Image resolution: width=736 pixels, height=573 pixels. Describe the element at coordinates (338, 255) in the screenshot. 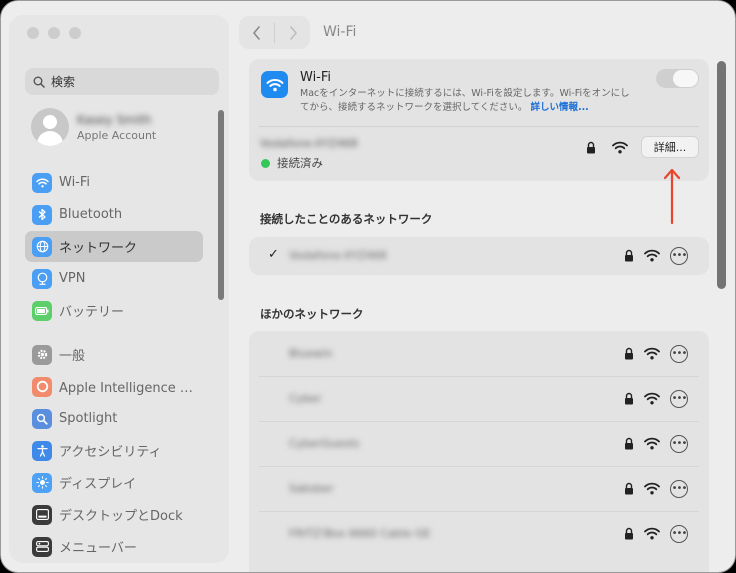

I see `network-name: Vodafone-XYZ468` at that location.